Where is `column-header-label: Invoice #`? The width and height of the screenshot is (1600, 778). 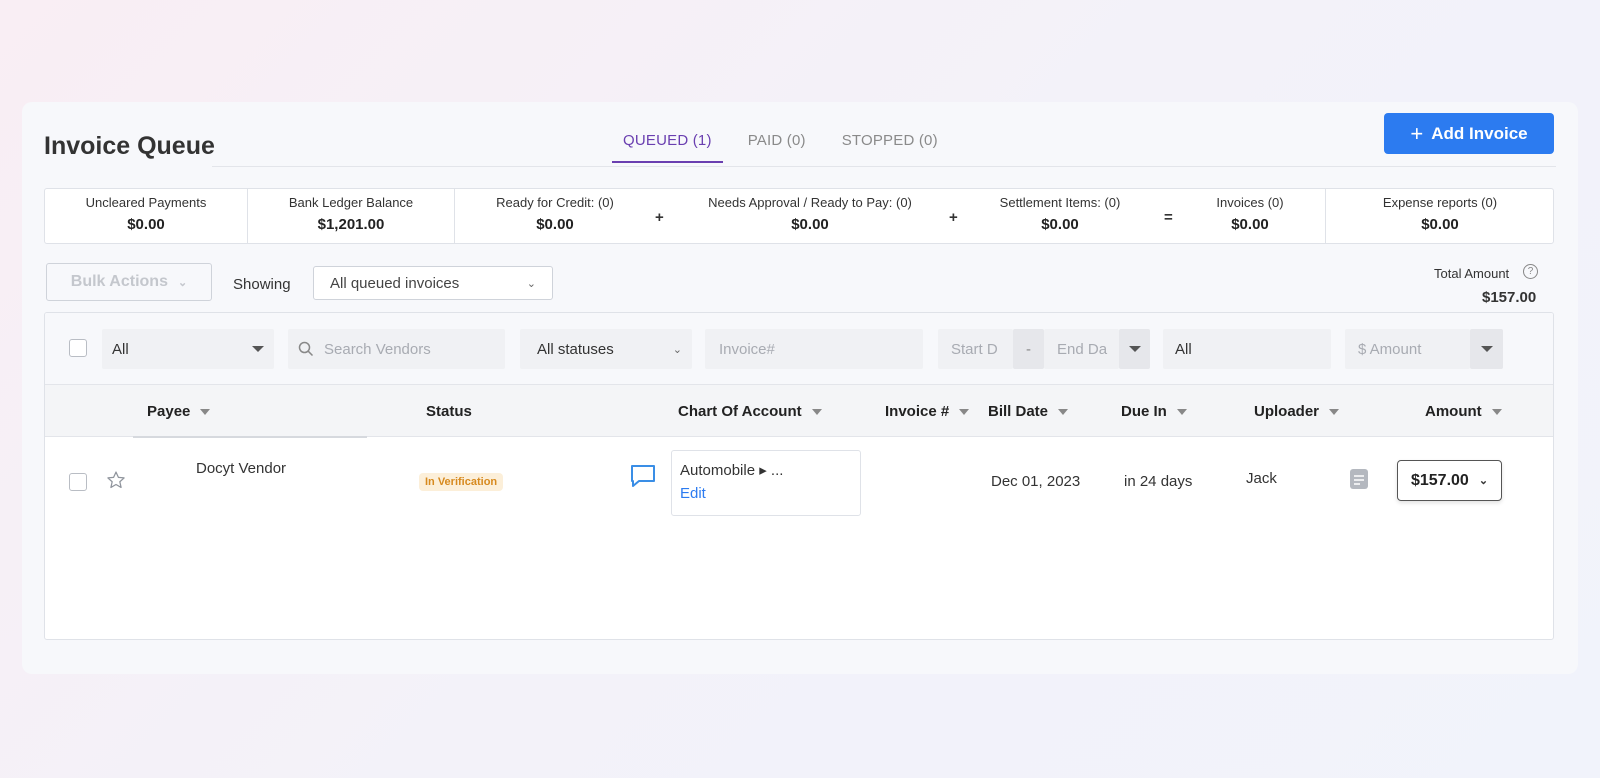
column-header-label: Invoice # is located at coordinates (917, 411).